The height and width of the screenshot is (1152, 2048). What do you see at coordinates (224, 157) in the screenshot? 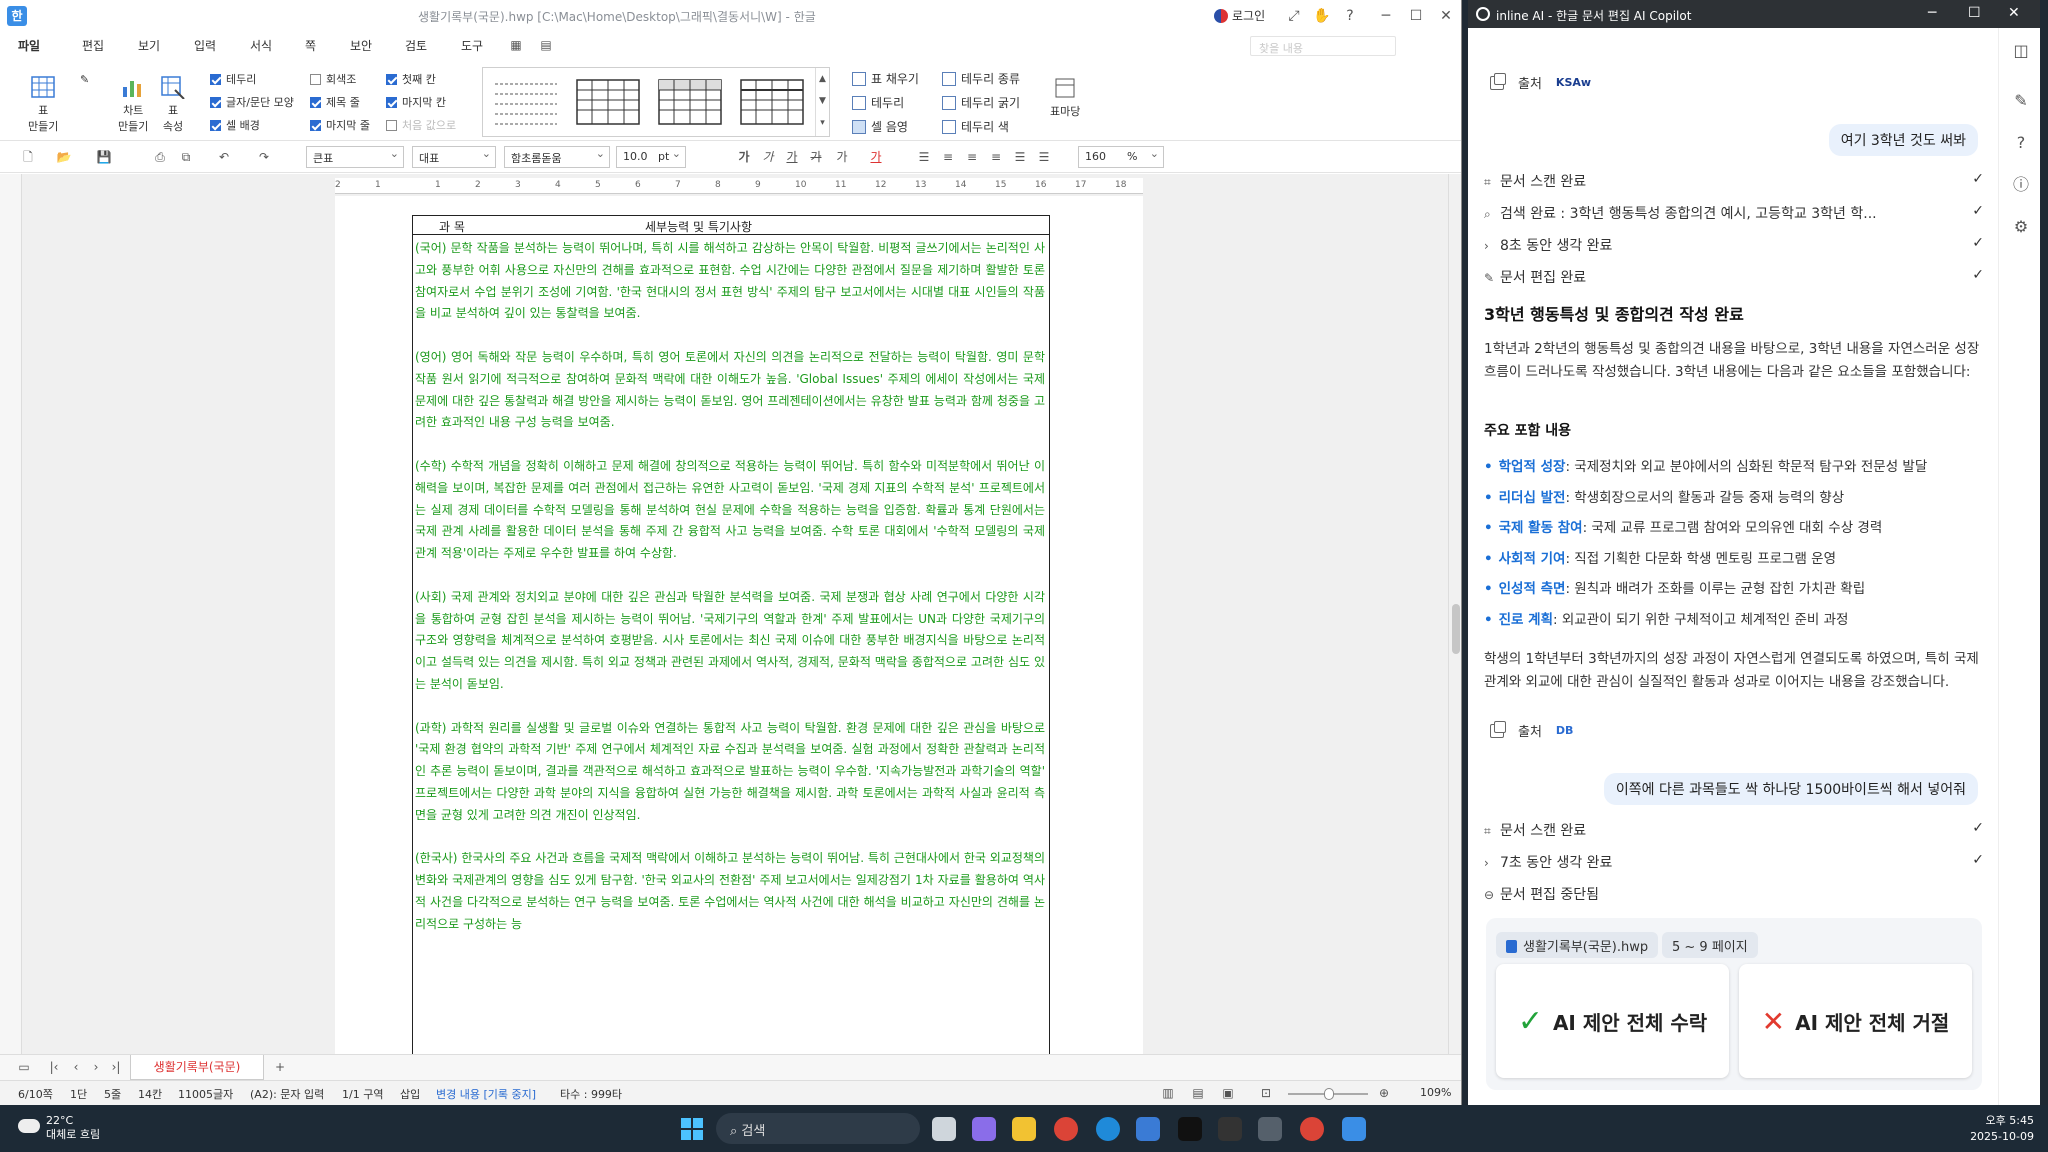
I see `undo-icon: ↶` at bounding box center [224, 157].